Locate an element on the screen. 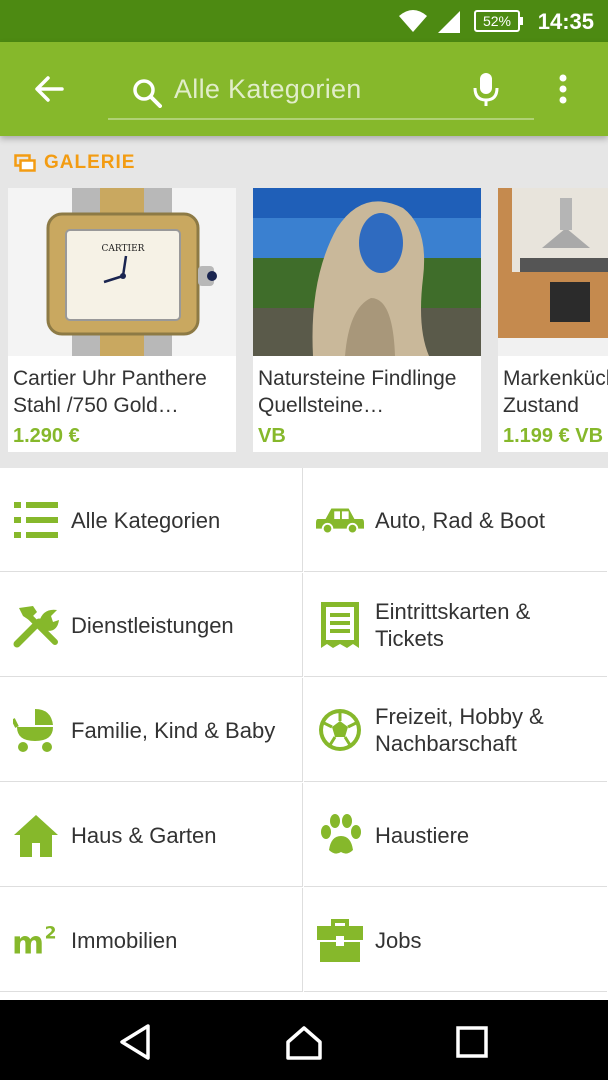 This screenshot has width=608, height=1080. svg-text: CARTIER is located at coordinates (123, 249).